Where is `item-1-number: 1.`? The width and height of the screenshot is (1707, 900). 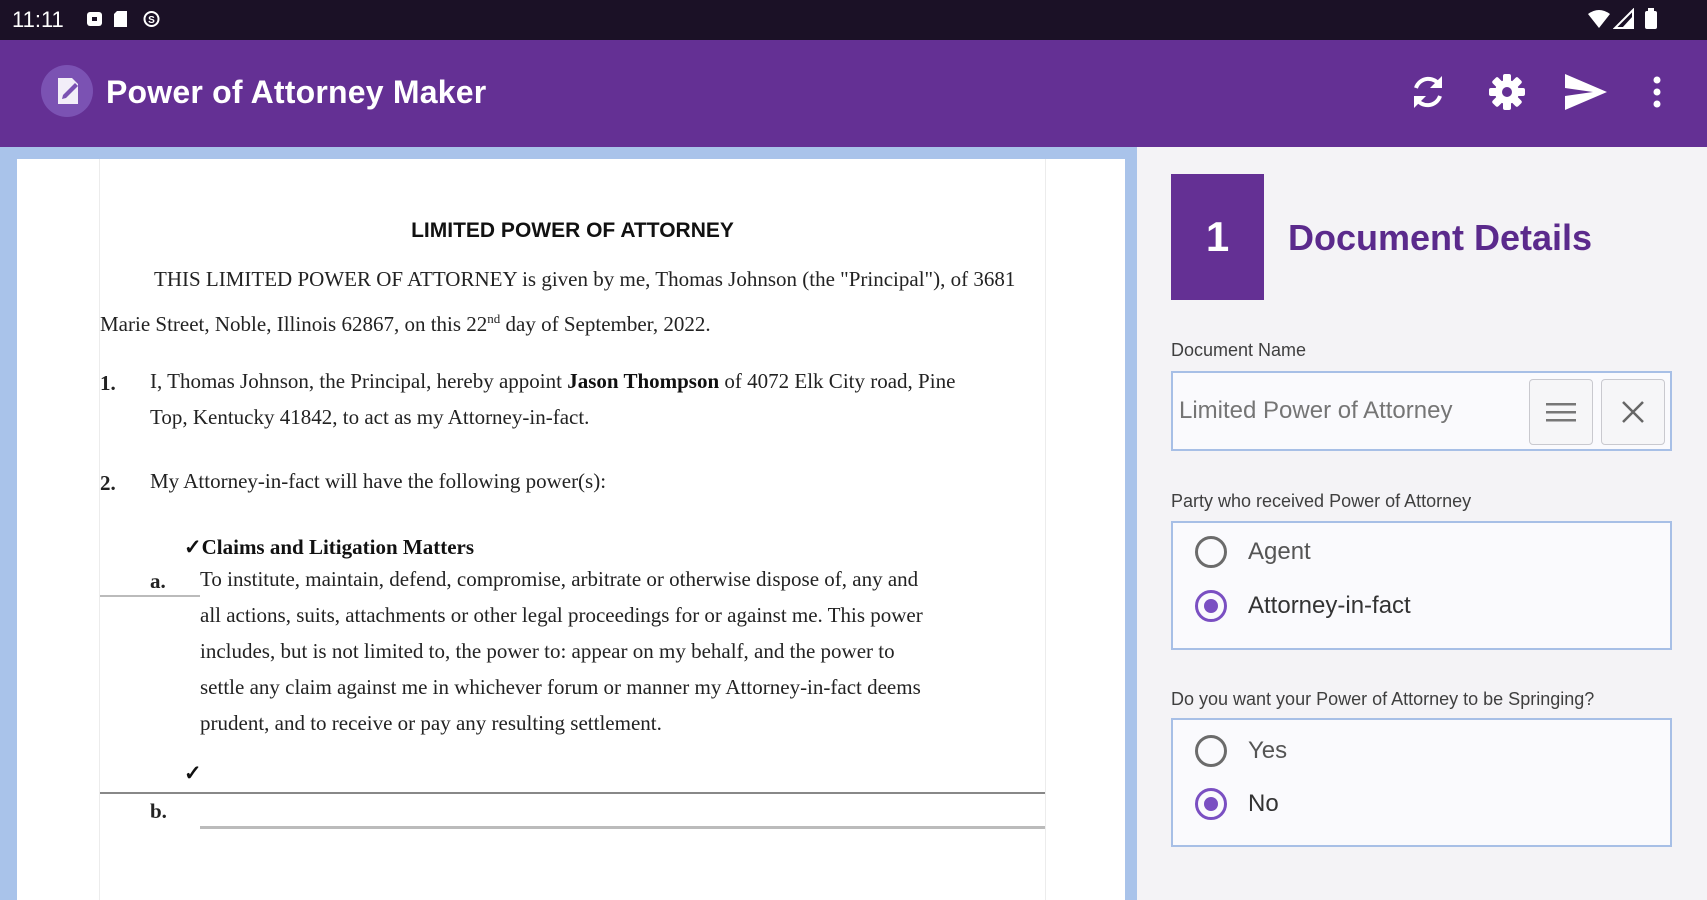 item-1-number: 1. is located at coordinates (108, 383).